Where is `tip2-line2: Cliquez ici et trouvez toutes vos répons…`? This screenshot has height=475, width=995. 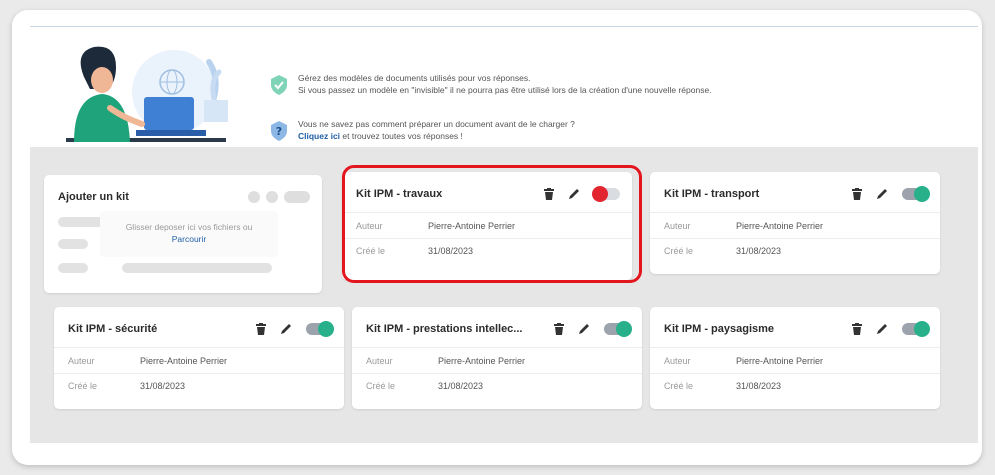 tip2-line2: Cliquez ici et trouvez toutes vos répons… is located at coordinates (436, 136).